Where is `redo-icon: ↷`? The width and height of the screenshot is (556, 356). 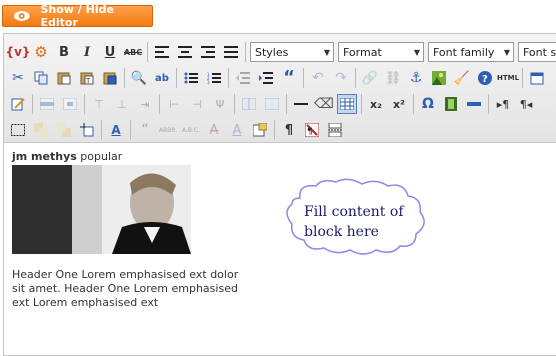
redo-icon: ↷ is located at coordinates (341, 78).